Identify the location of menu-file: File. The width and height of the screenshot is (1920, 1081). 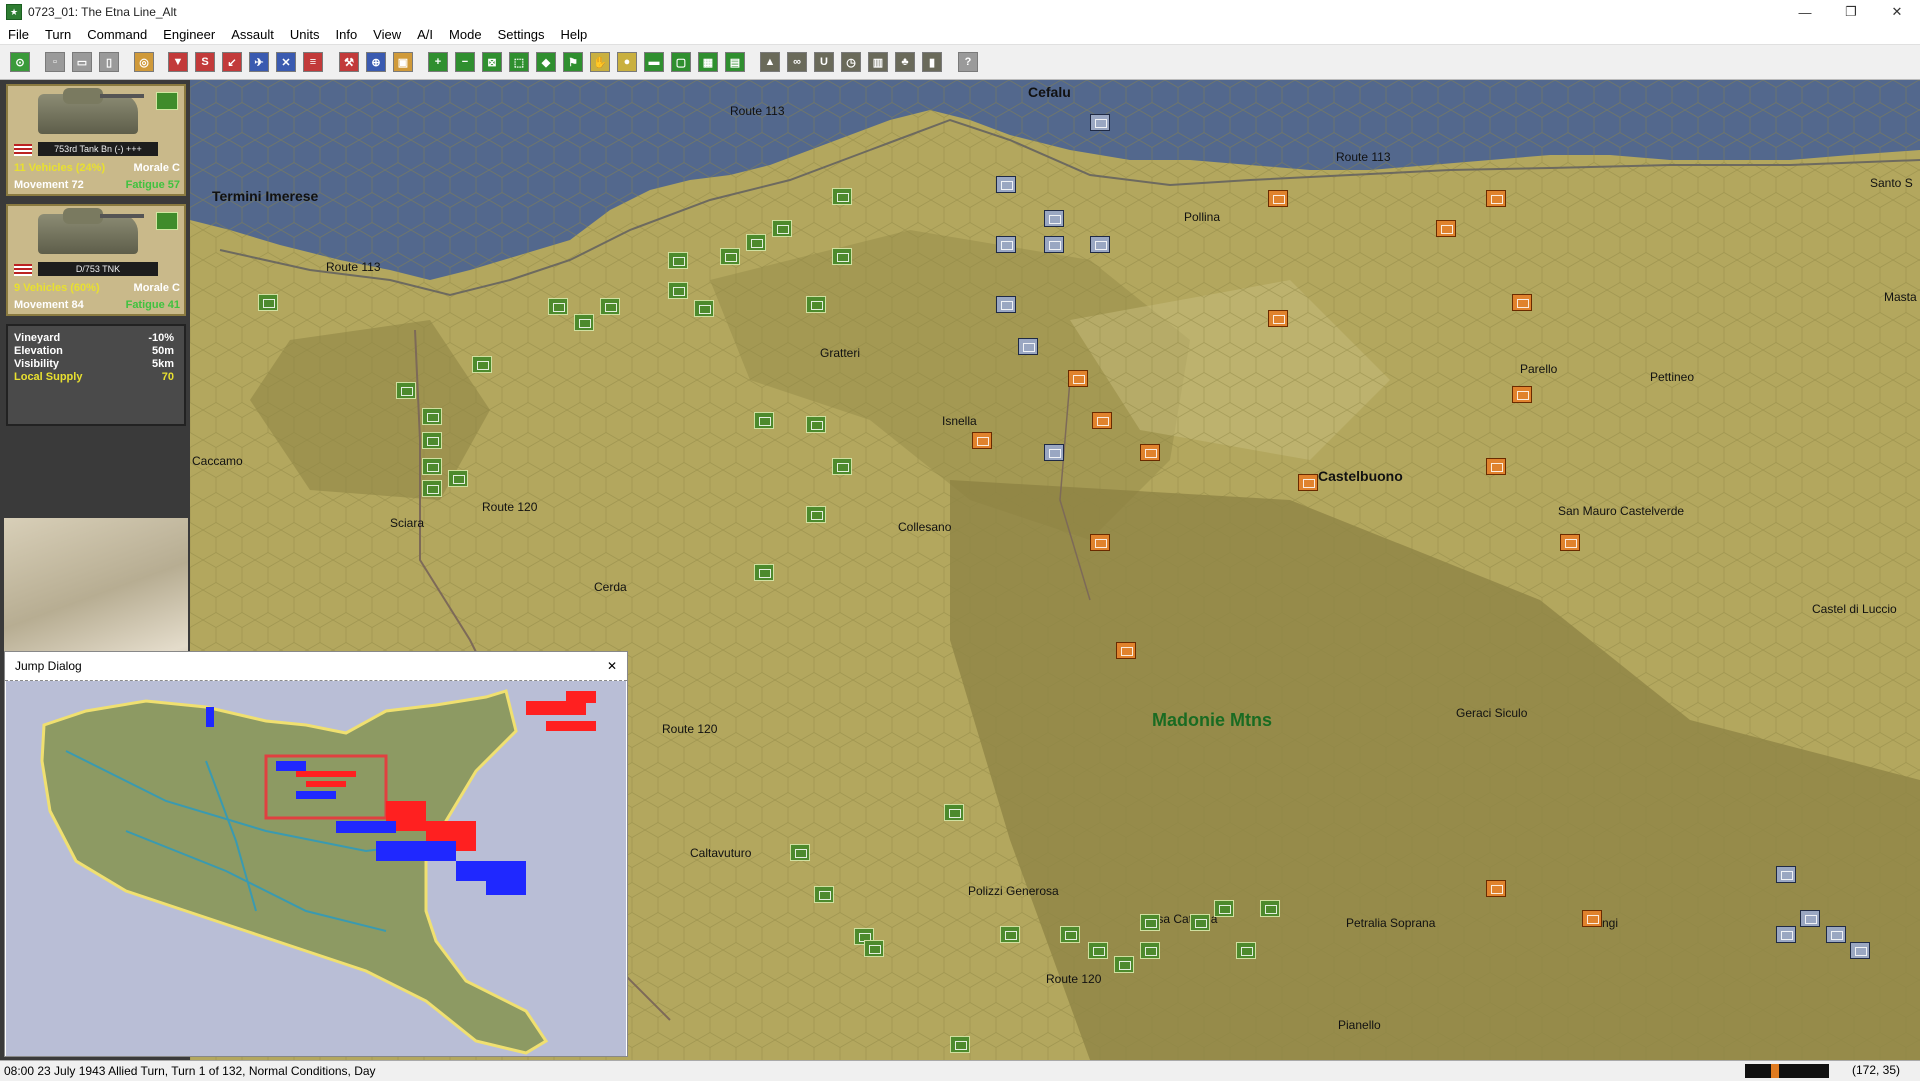
(18, 34).